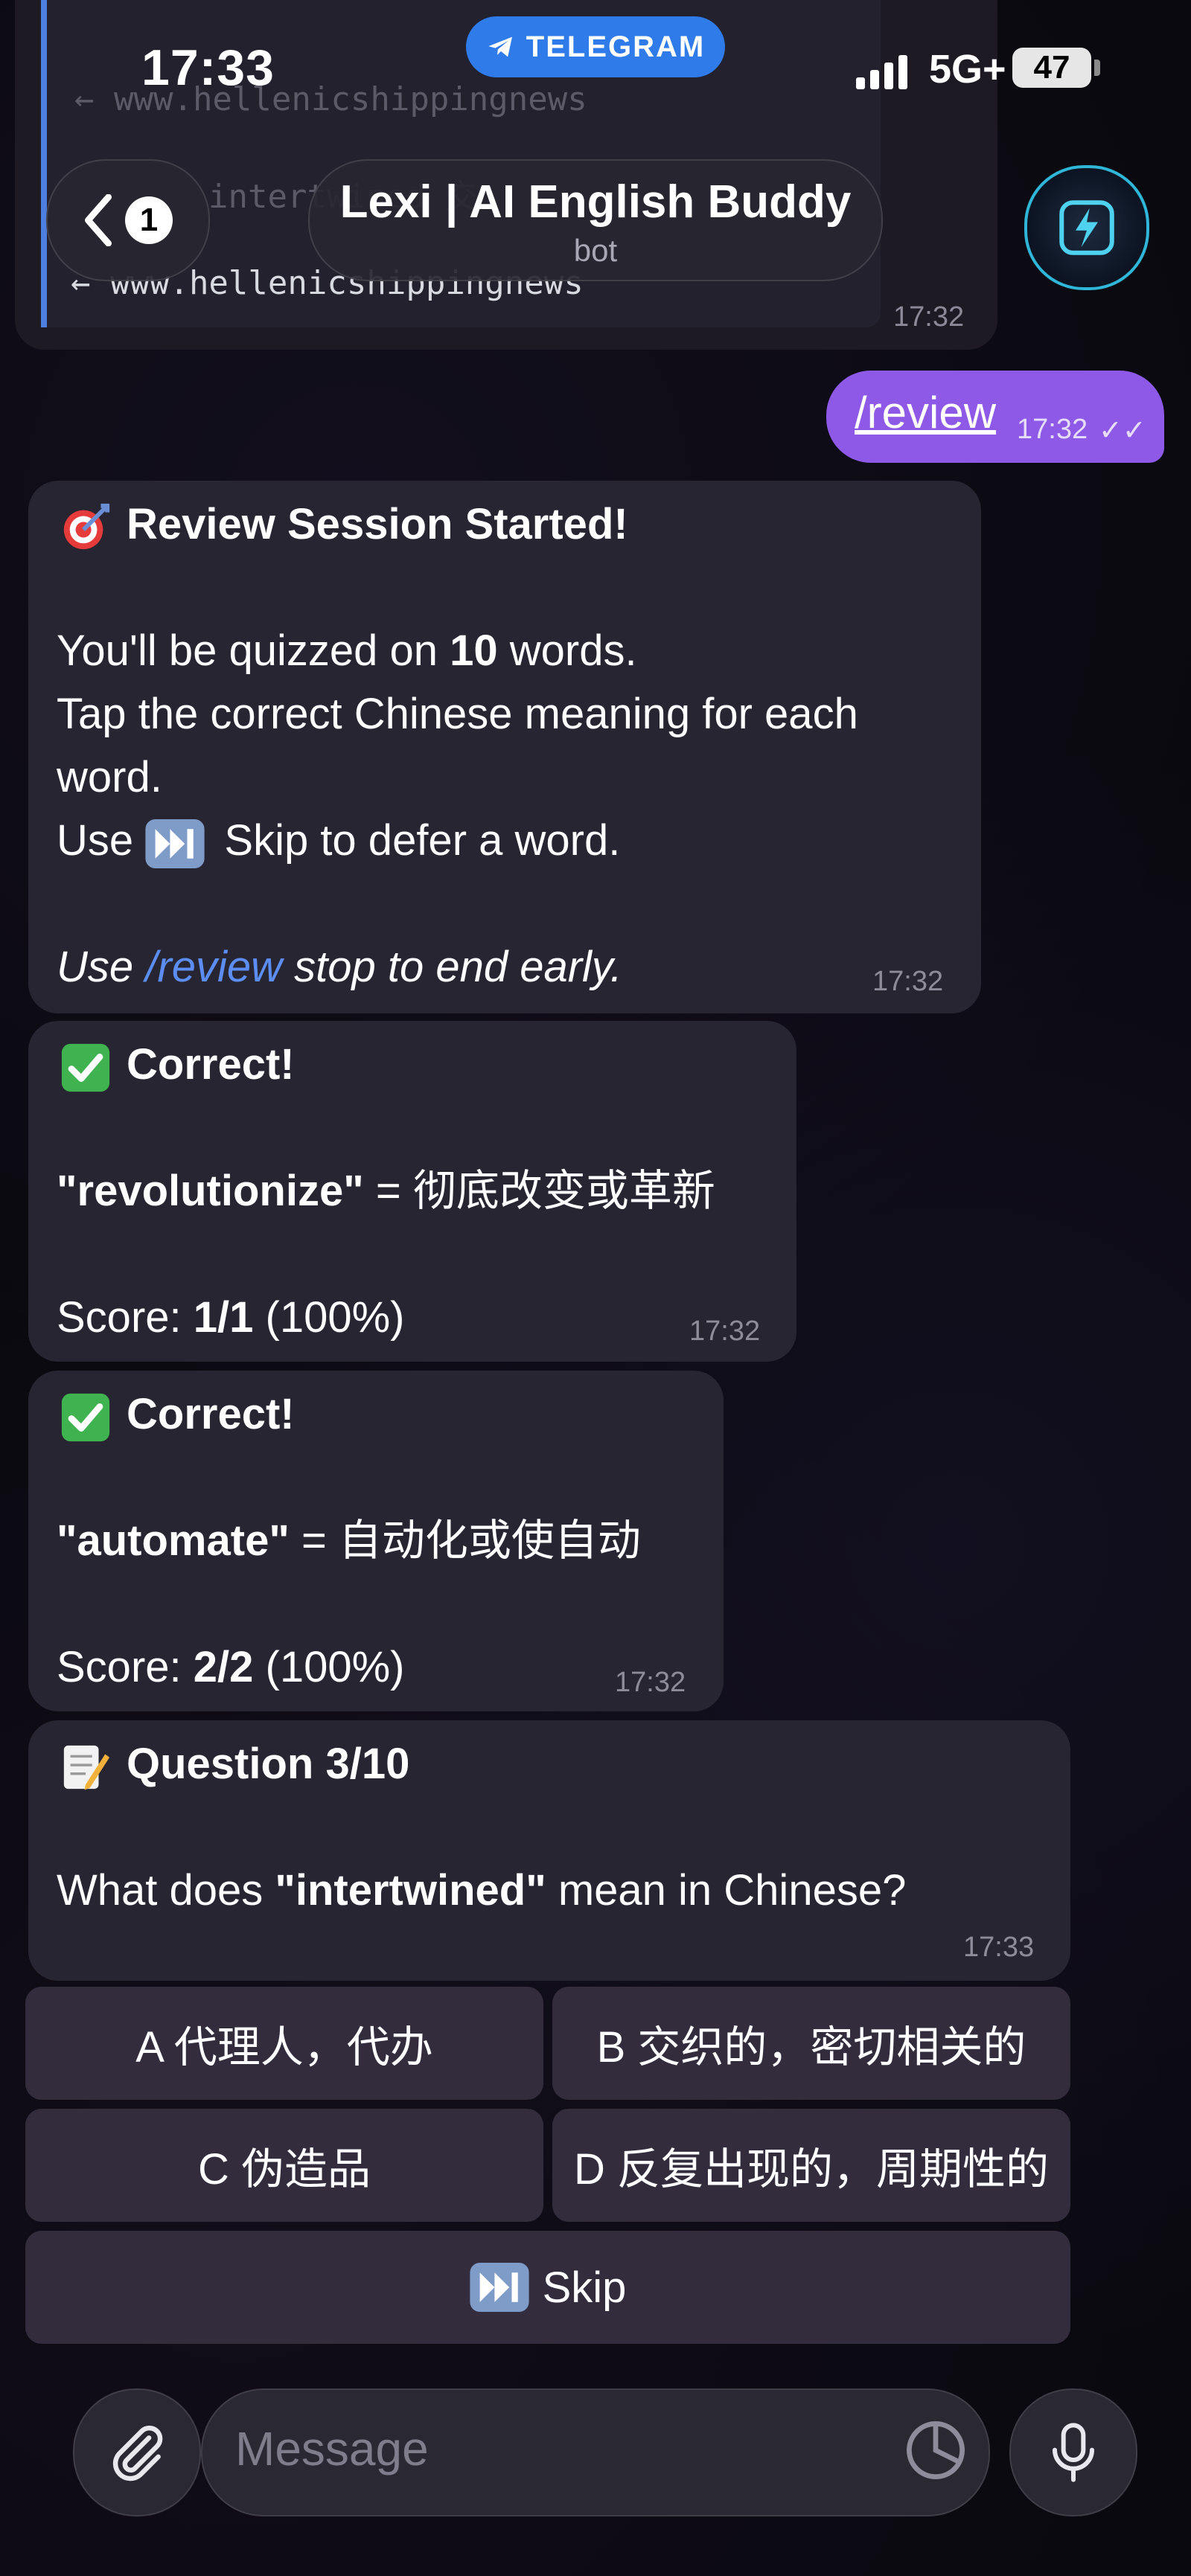 This screenshot has height=2576, width=1191. Describe the element at coordinates (595, 251) in the screenshot. I see `chat-subtitle: bot` at that location.